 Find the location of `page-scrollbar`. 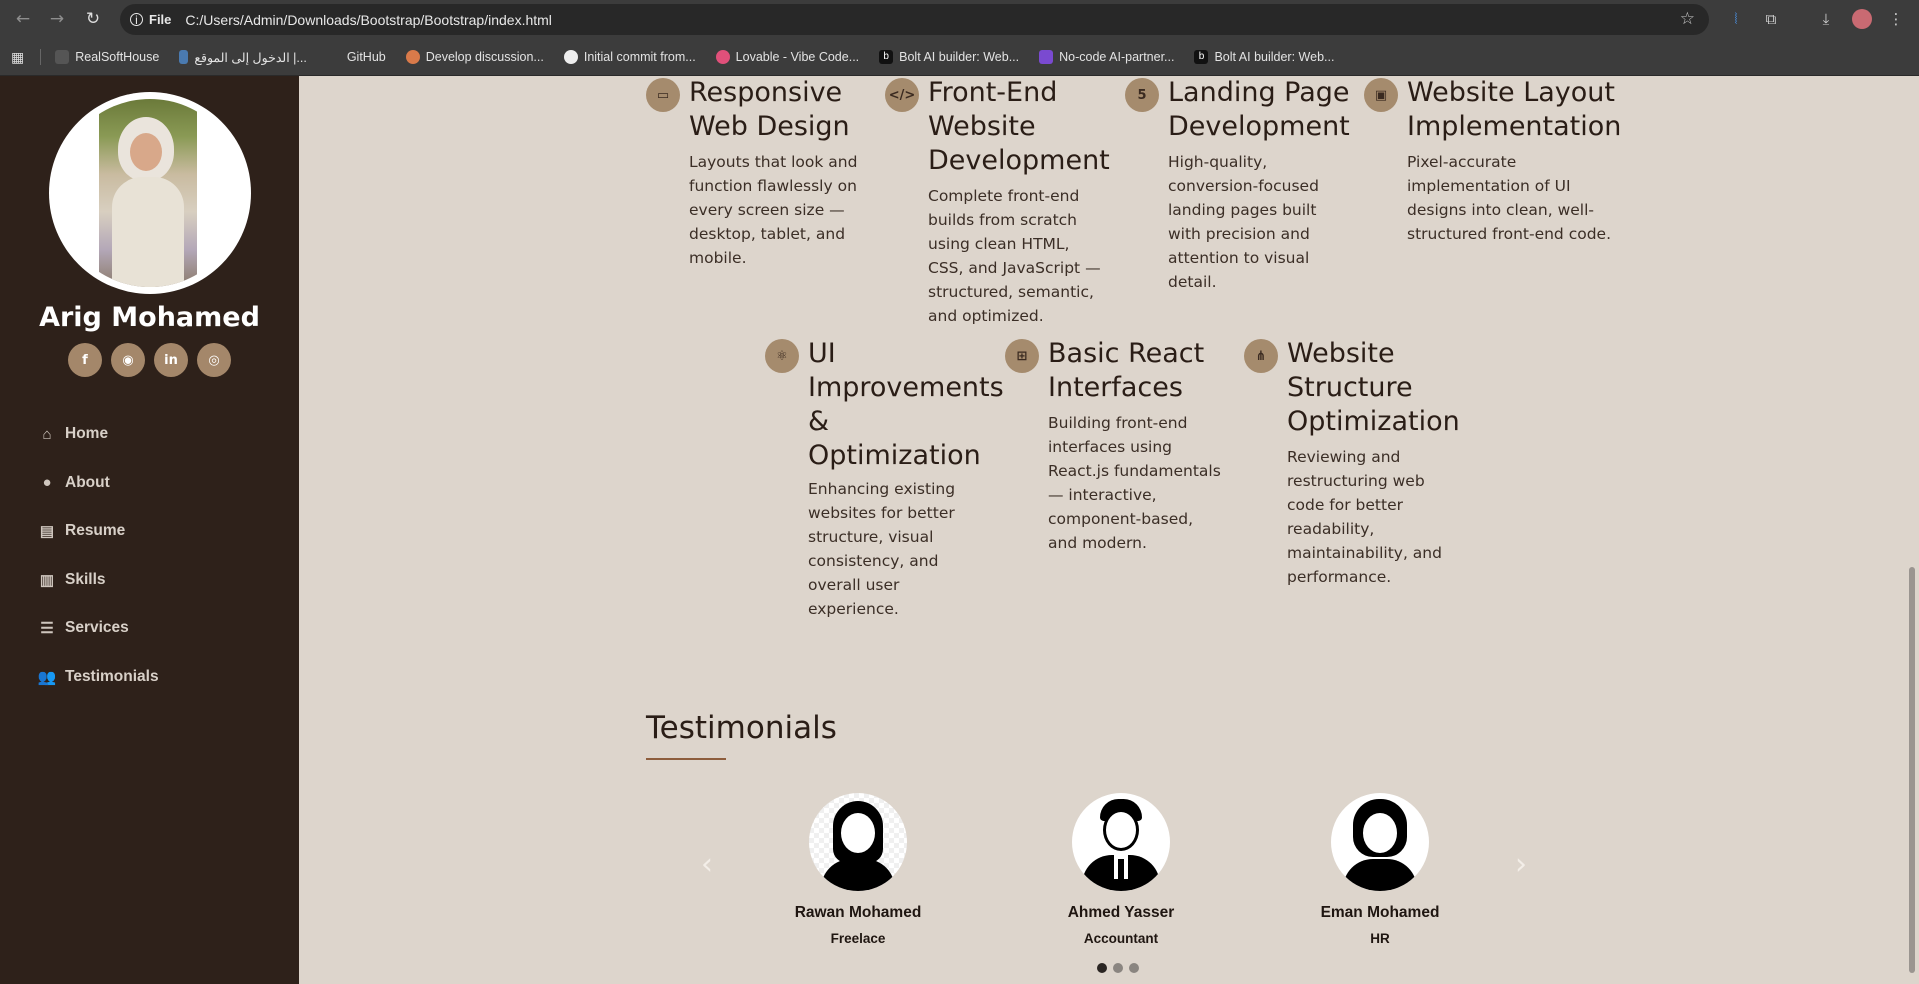

page-scrollbar is located at coordinates (1912, 530).